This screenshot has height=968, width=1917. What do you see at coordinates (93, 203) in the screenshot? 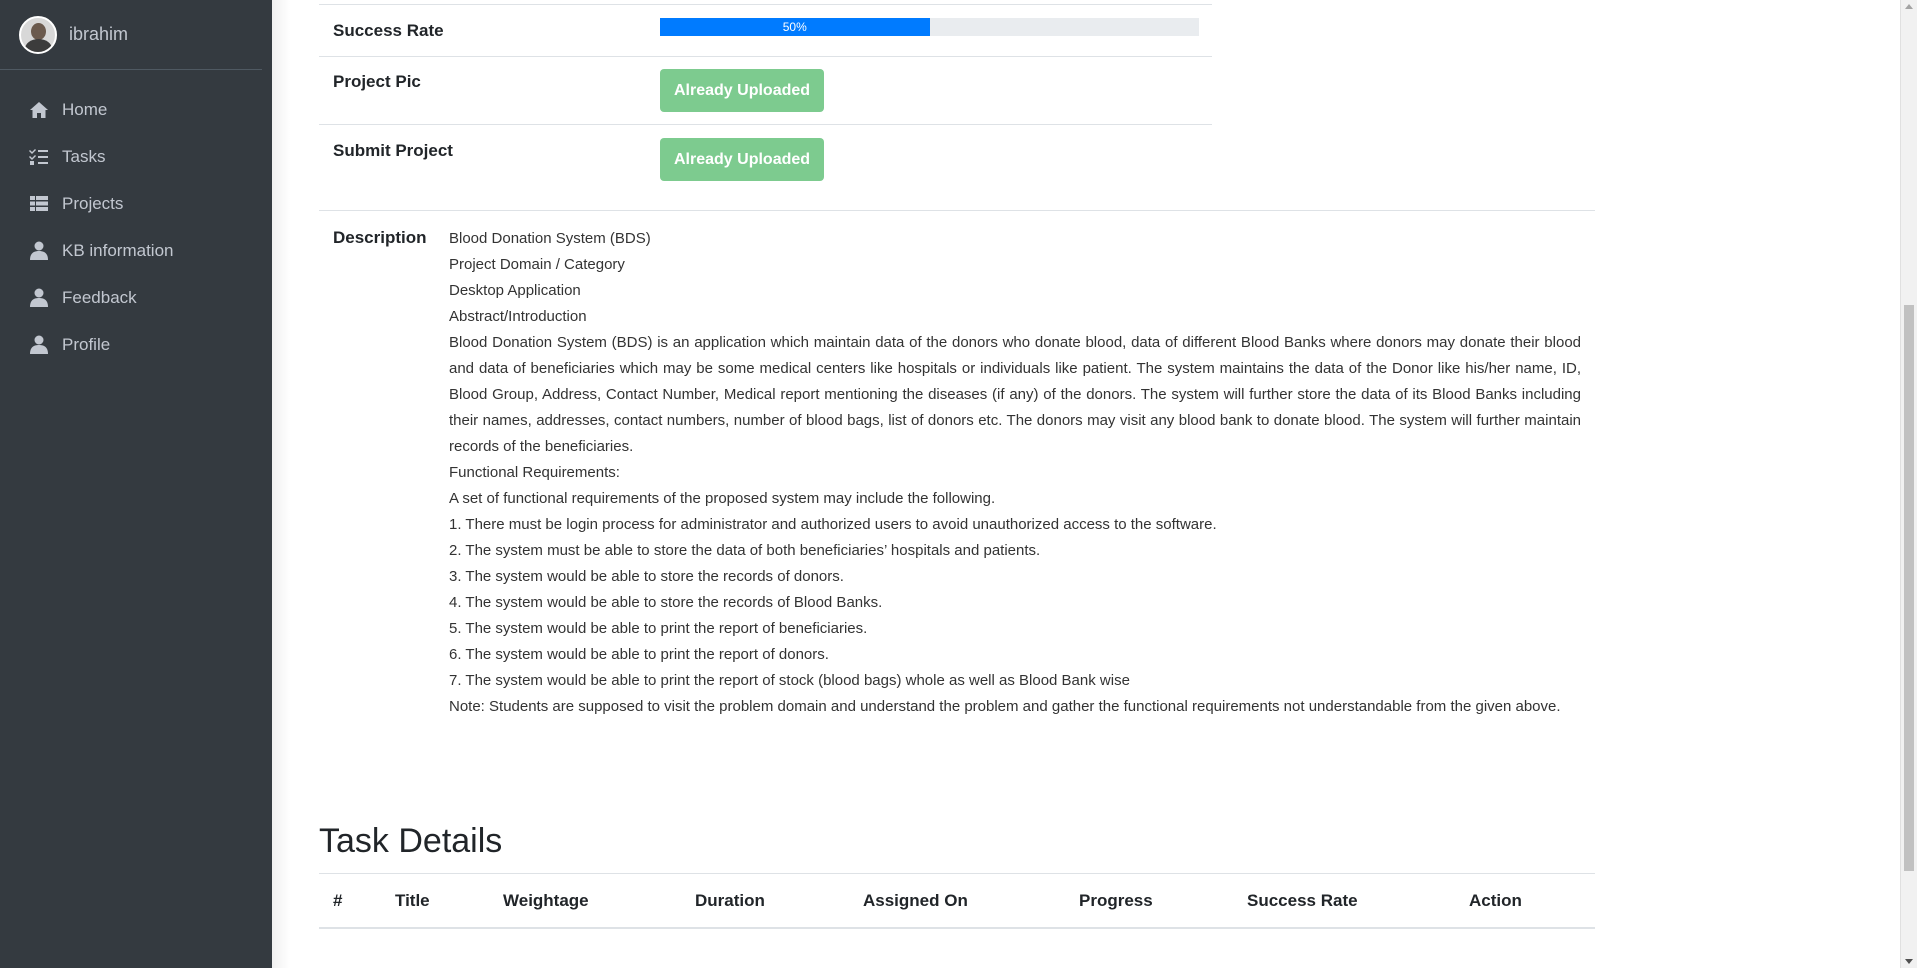
I see `sidebar-item-label: Projects` at bounding box center [93, 203].